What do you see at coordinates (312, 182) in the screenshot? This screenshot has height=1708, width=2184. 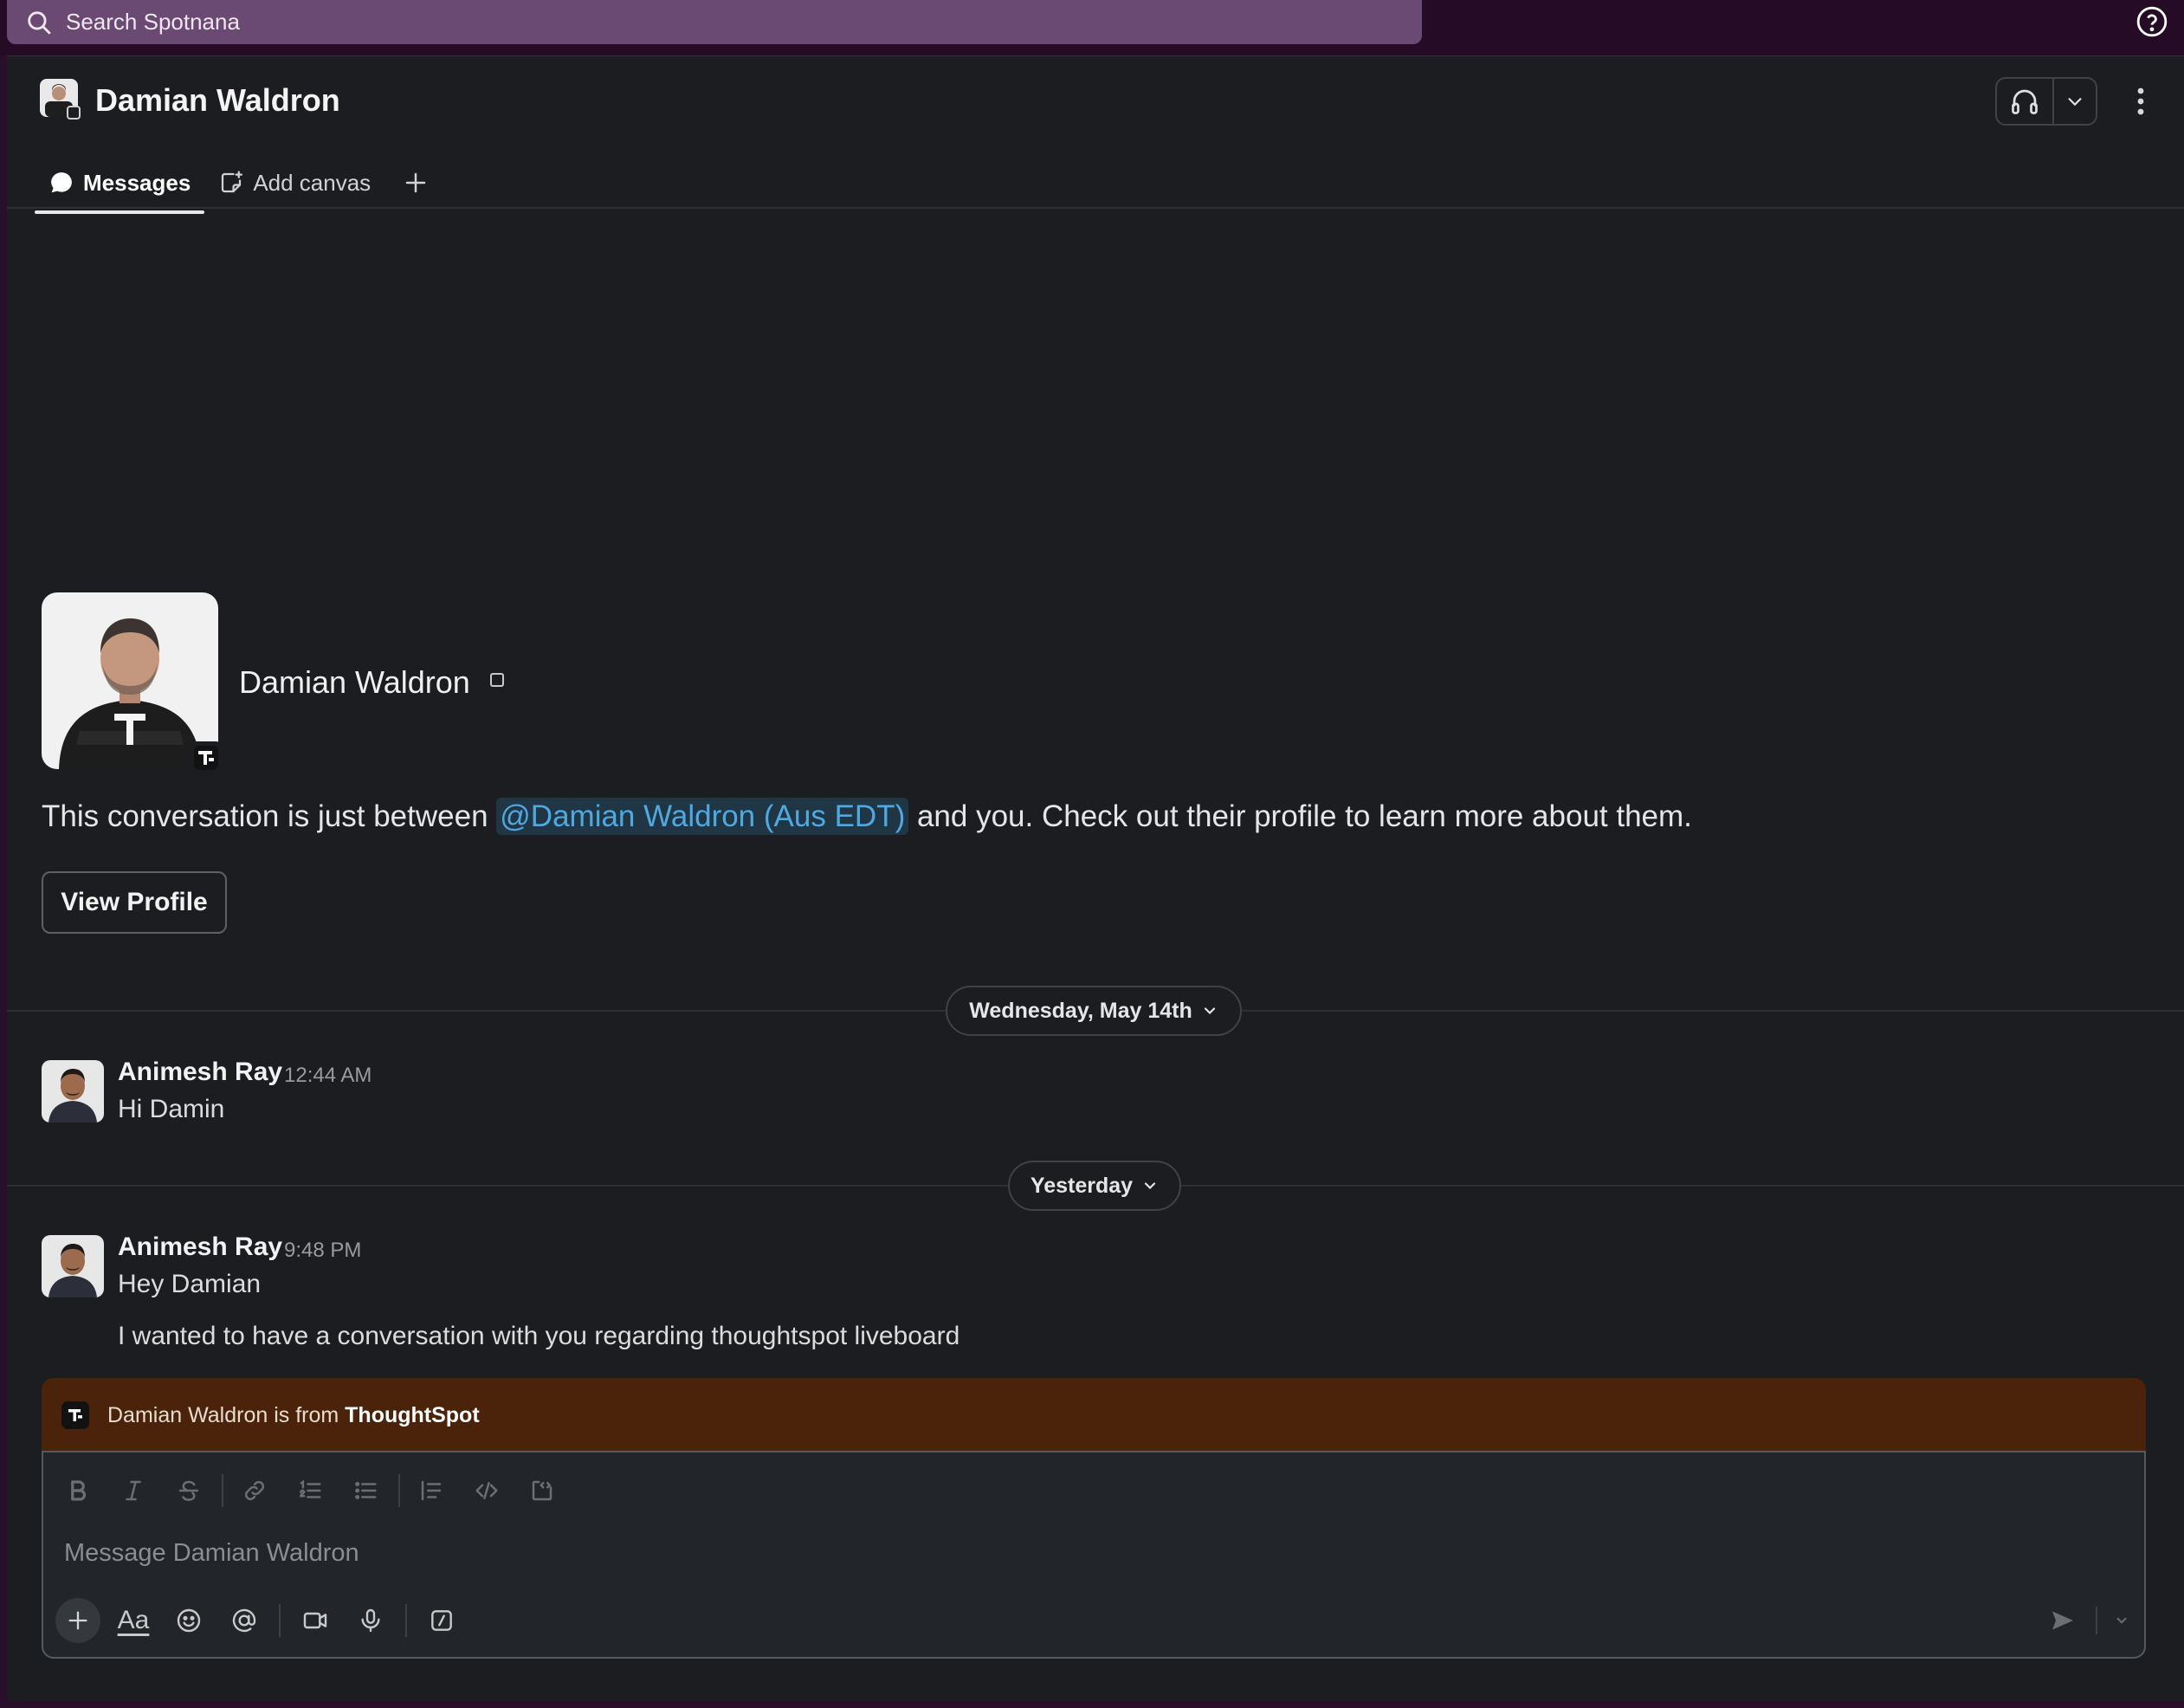 I see `tab-add-canvas-label: Add canvas` at bounding box center [312, 182].